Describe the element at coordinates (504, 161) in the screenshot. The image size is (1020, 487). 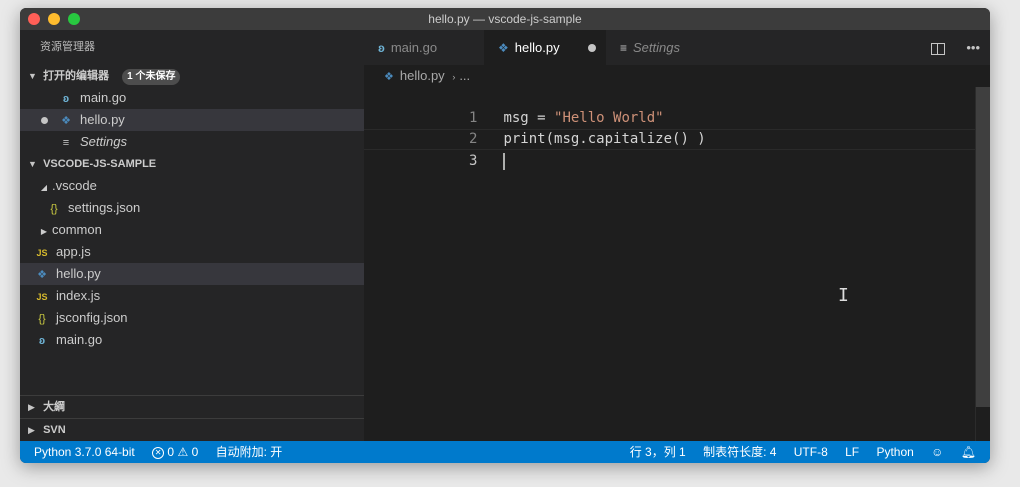
I see `text-cursor` at that location.